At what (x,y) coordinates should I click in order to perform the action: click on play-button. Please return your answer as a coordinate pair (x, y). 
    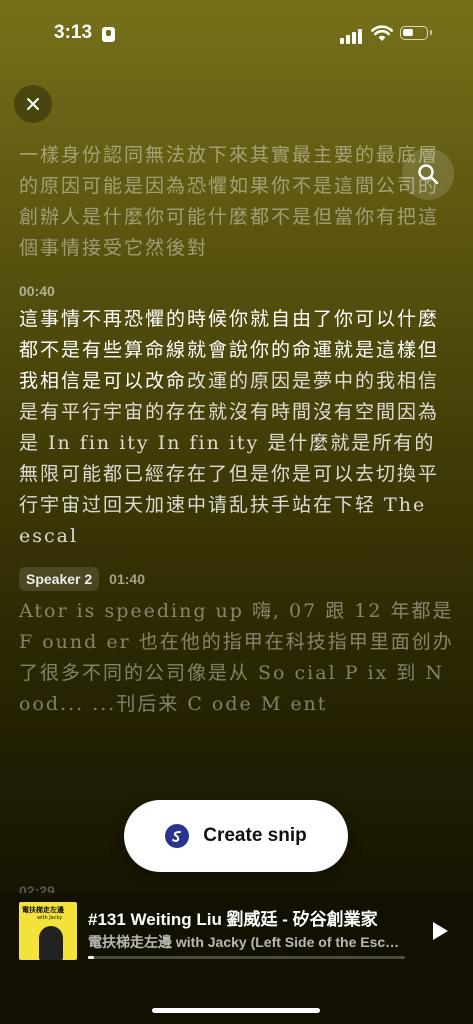
    Looking at the image, I should click on (440, 931).